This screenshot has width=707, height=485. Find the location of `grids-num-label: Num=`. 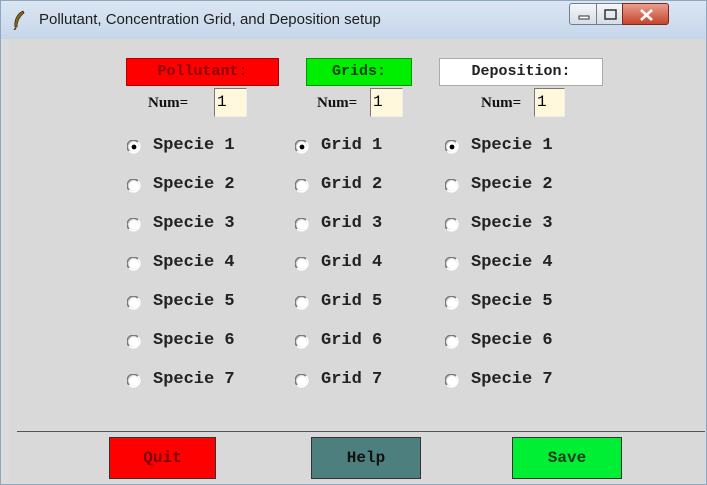

grids-num-label: Num= is located at coordinates (337, 103).